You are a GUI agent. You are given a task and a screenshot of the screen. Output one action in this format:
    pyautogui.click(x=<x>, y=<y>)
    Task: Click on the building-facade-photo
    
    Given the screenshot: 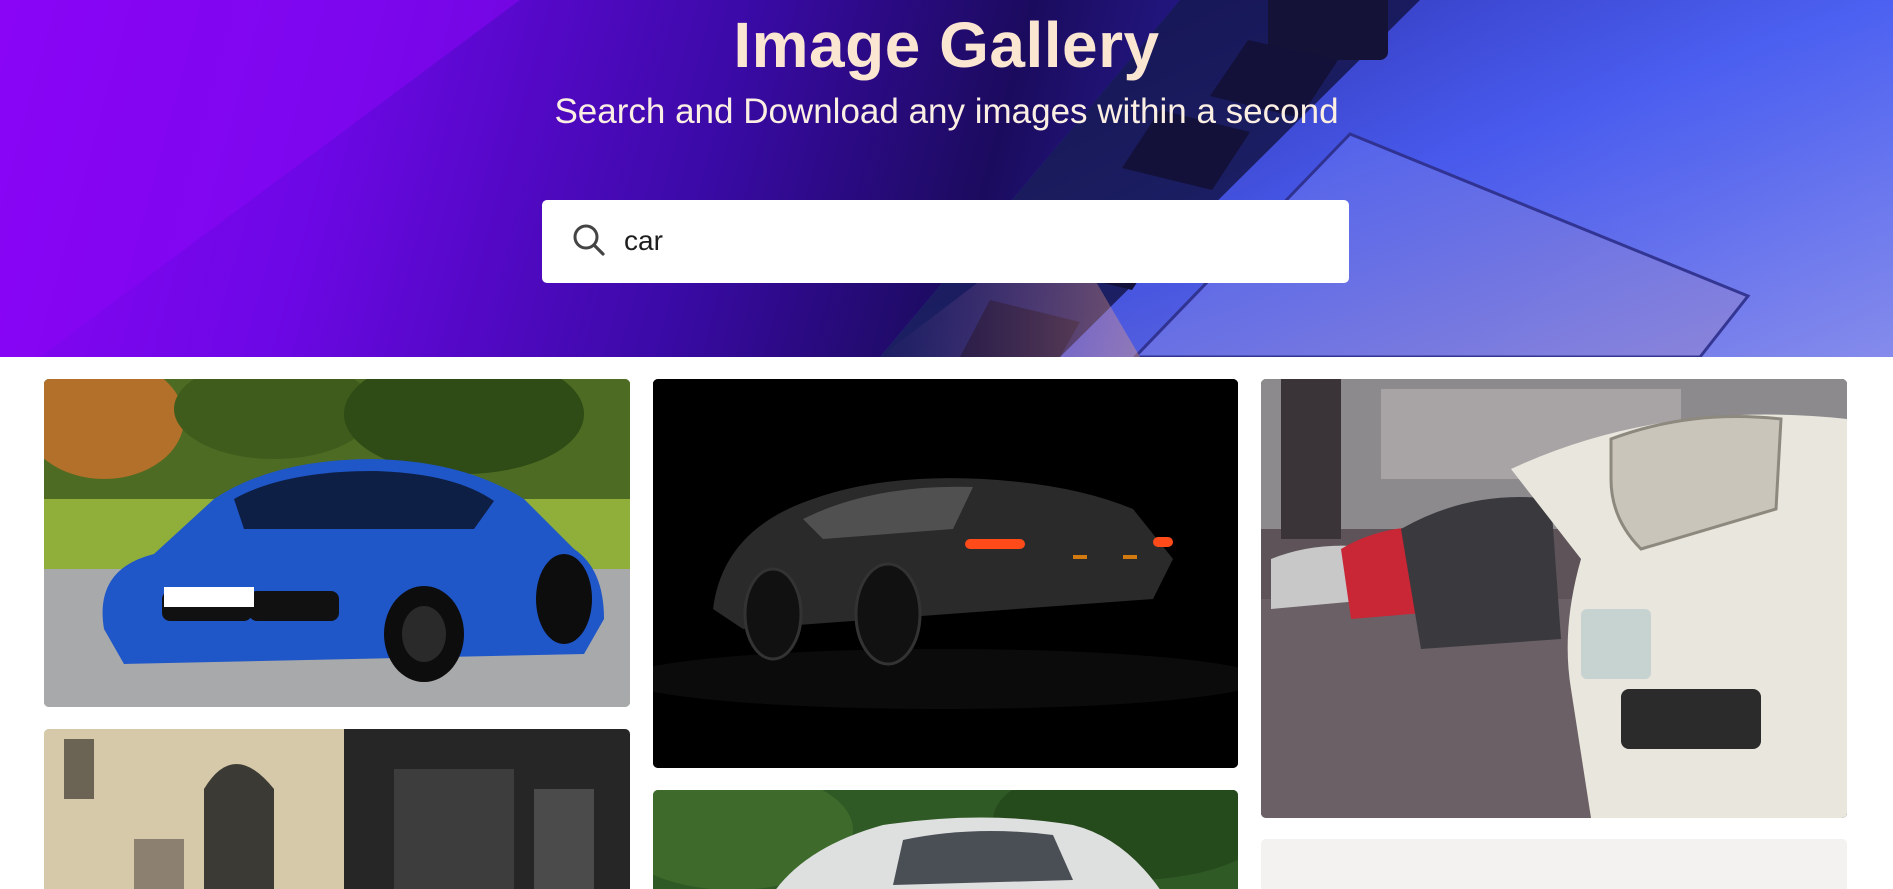 What is the action you would take?
    pyautogui.click(x=337, y=809)
    